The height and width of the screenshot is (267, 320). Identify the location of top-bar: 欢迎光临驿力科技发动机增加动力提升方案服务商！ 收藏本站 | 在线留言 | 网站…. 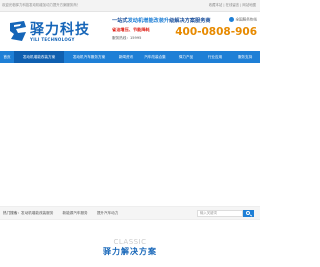
(130, 6).